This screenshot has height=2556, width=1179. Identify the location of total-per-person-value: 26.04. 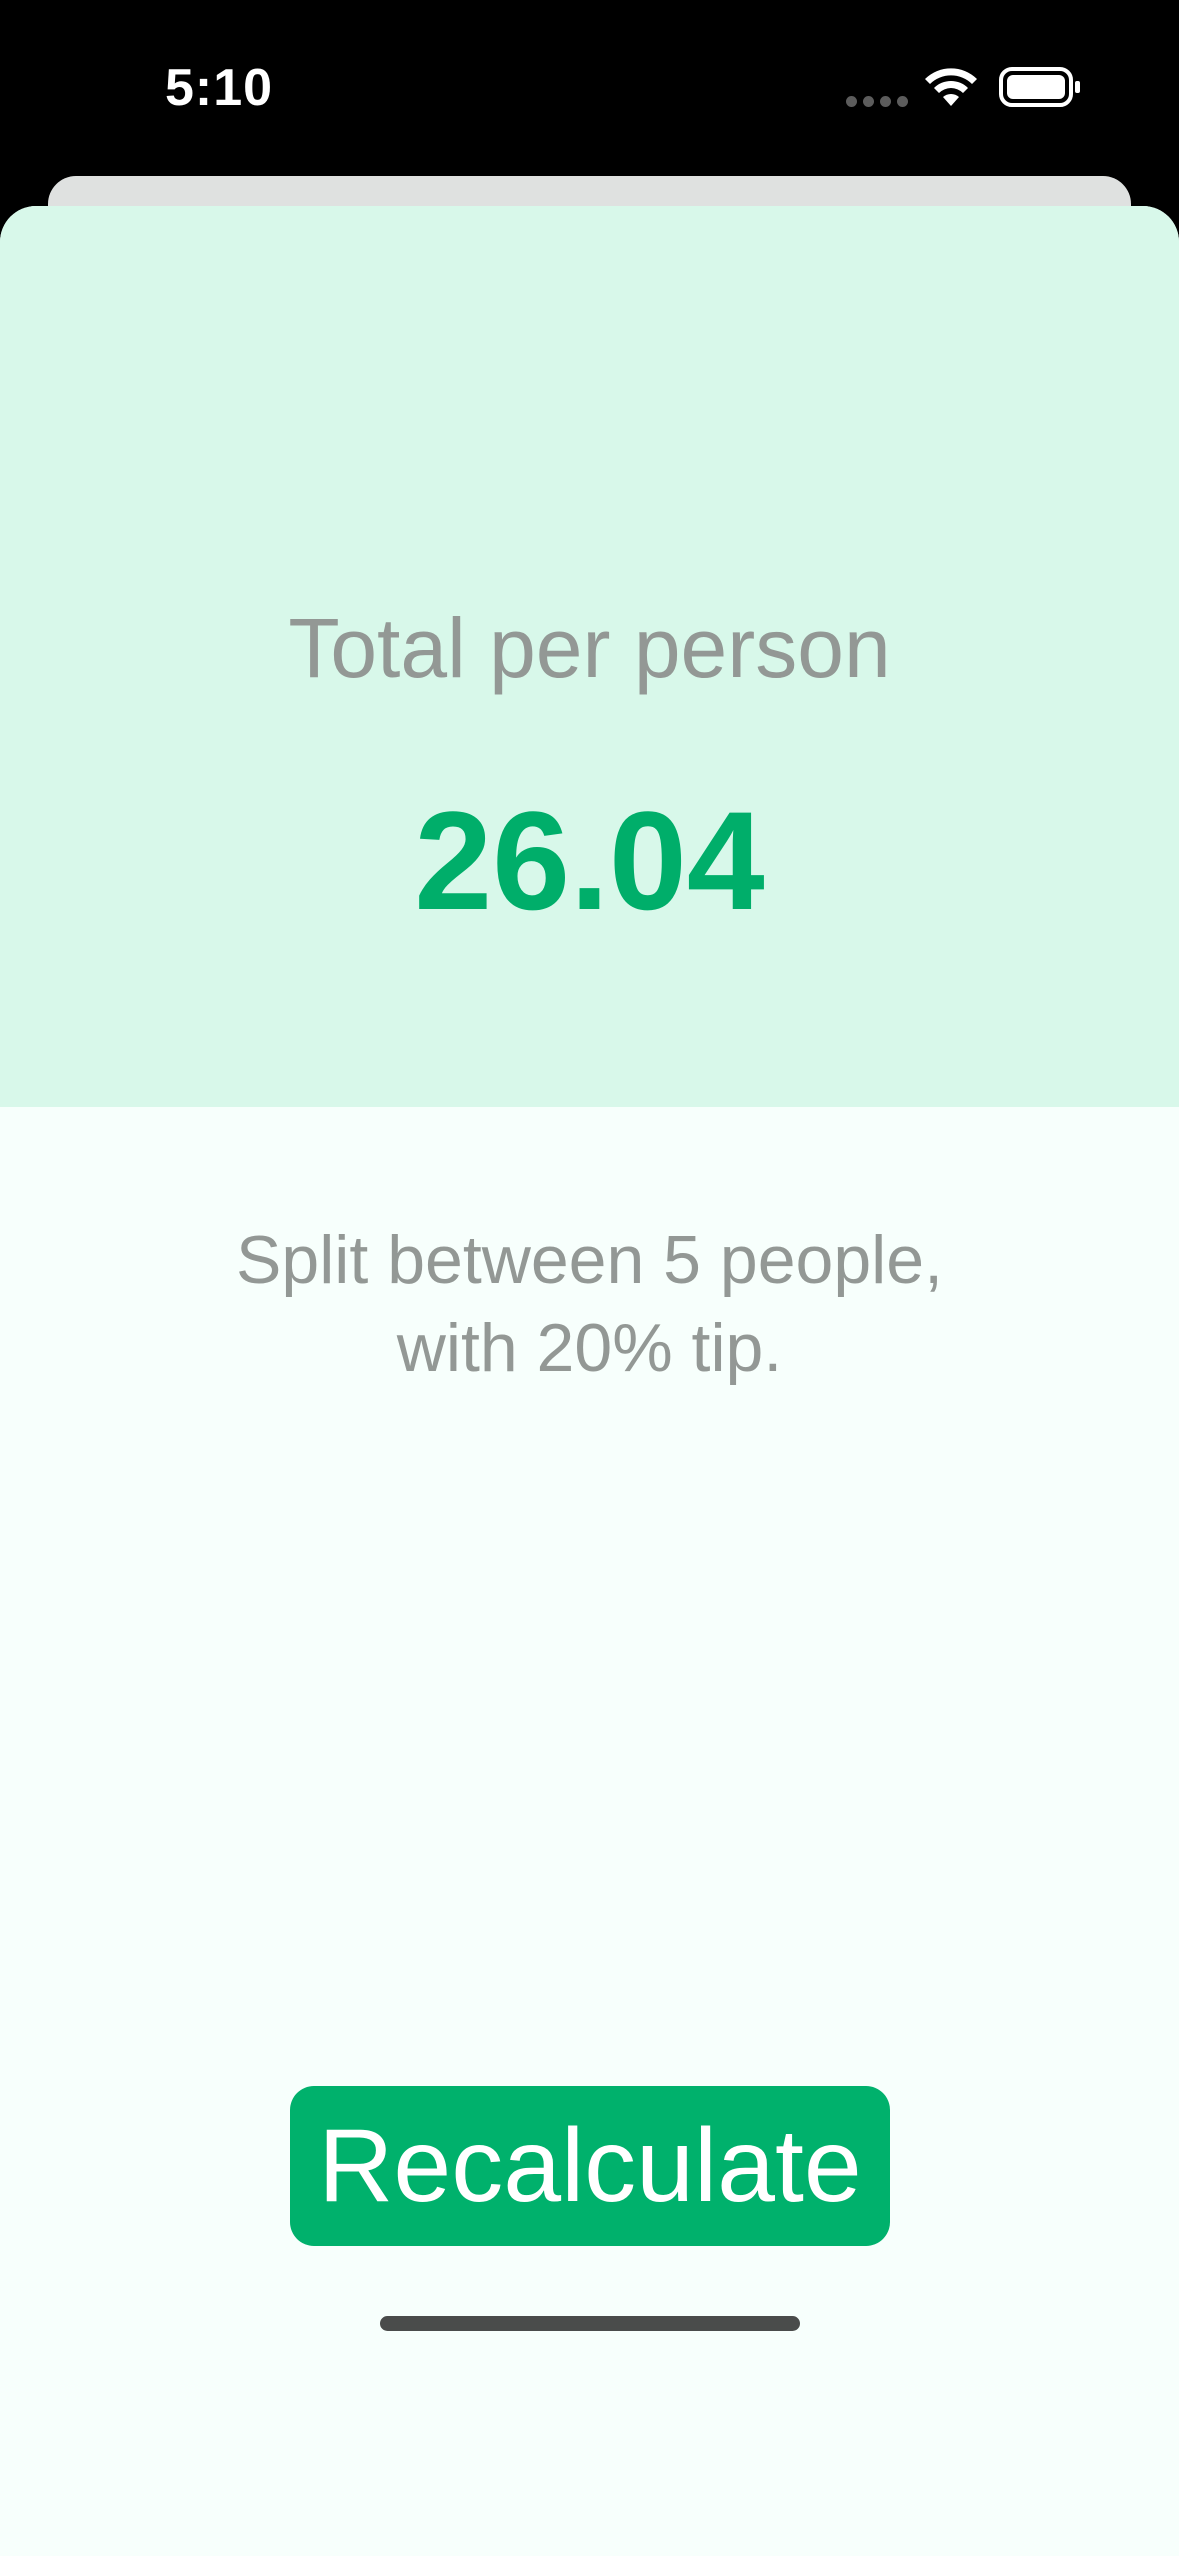
(589, 860).